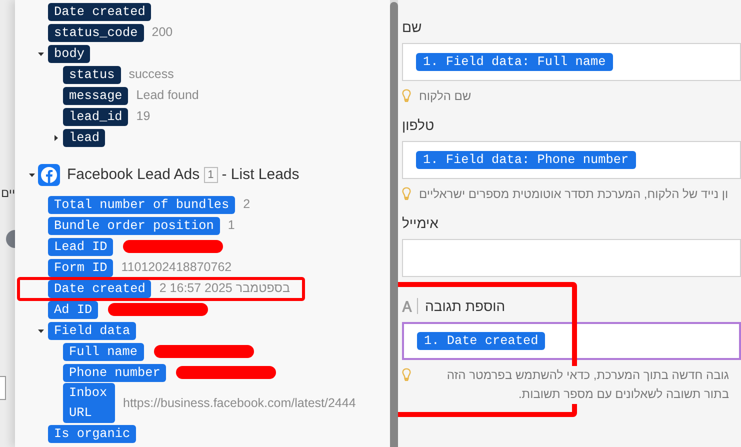 The width and height of the screenshot is (741, 447). I want to click on field-tag: body, so click(69, 53).